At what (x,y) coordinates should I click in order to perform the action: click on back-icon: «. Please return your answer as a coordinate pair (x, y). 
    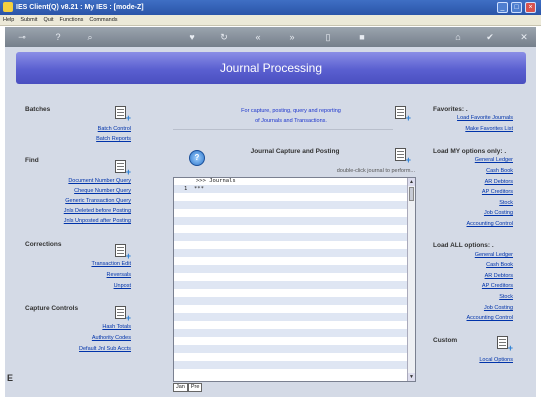
    Looking at the image, I should click on (258, 37).